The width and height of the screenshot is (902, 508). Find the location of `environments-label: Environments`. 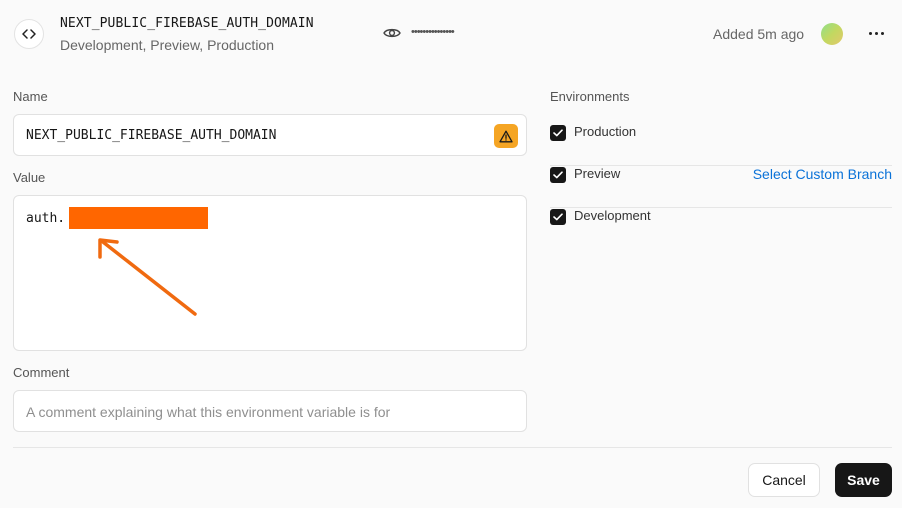

environments-label: Environments is located at coordinates (590, 96).